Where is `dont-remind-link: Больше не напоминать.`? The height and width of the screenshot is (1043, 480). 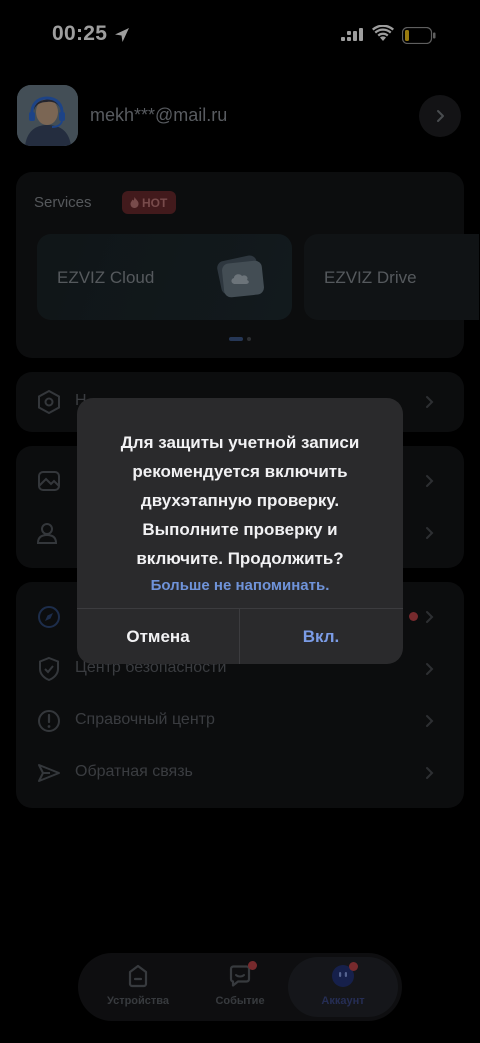 dont-remind-link: Больше не напоминать. is located at coordinates (240, 585).